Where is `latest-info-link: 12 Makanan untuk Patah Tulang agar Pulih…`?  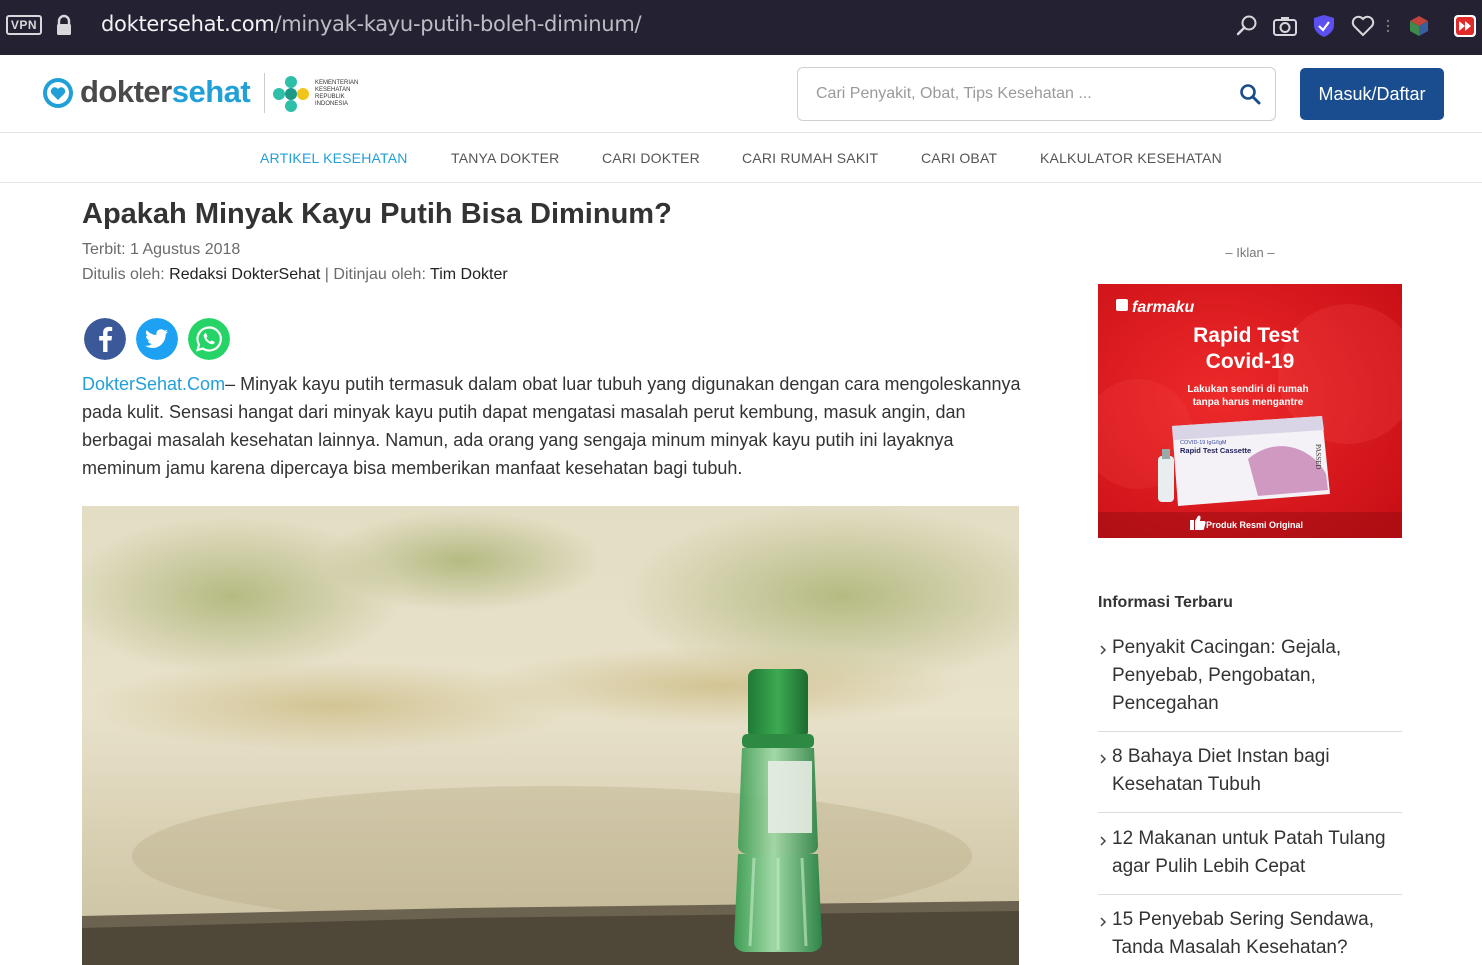 latest-info-link: 12 Makanan untuk Patah Tulang agar Pulih… is located at coordinates (1257, 853).